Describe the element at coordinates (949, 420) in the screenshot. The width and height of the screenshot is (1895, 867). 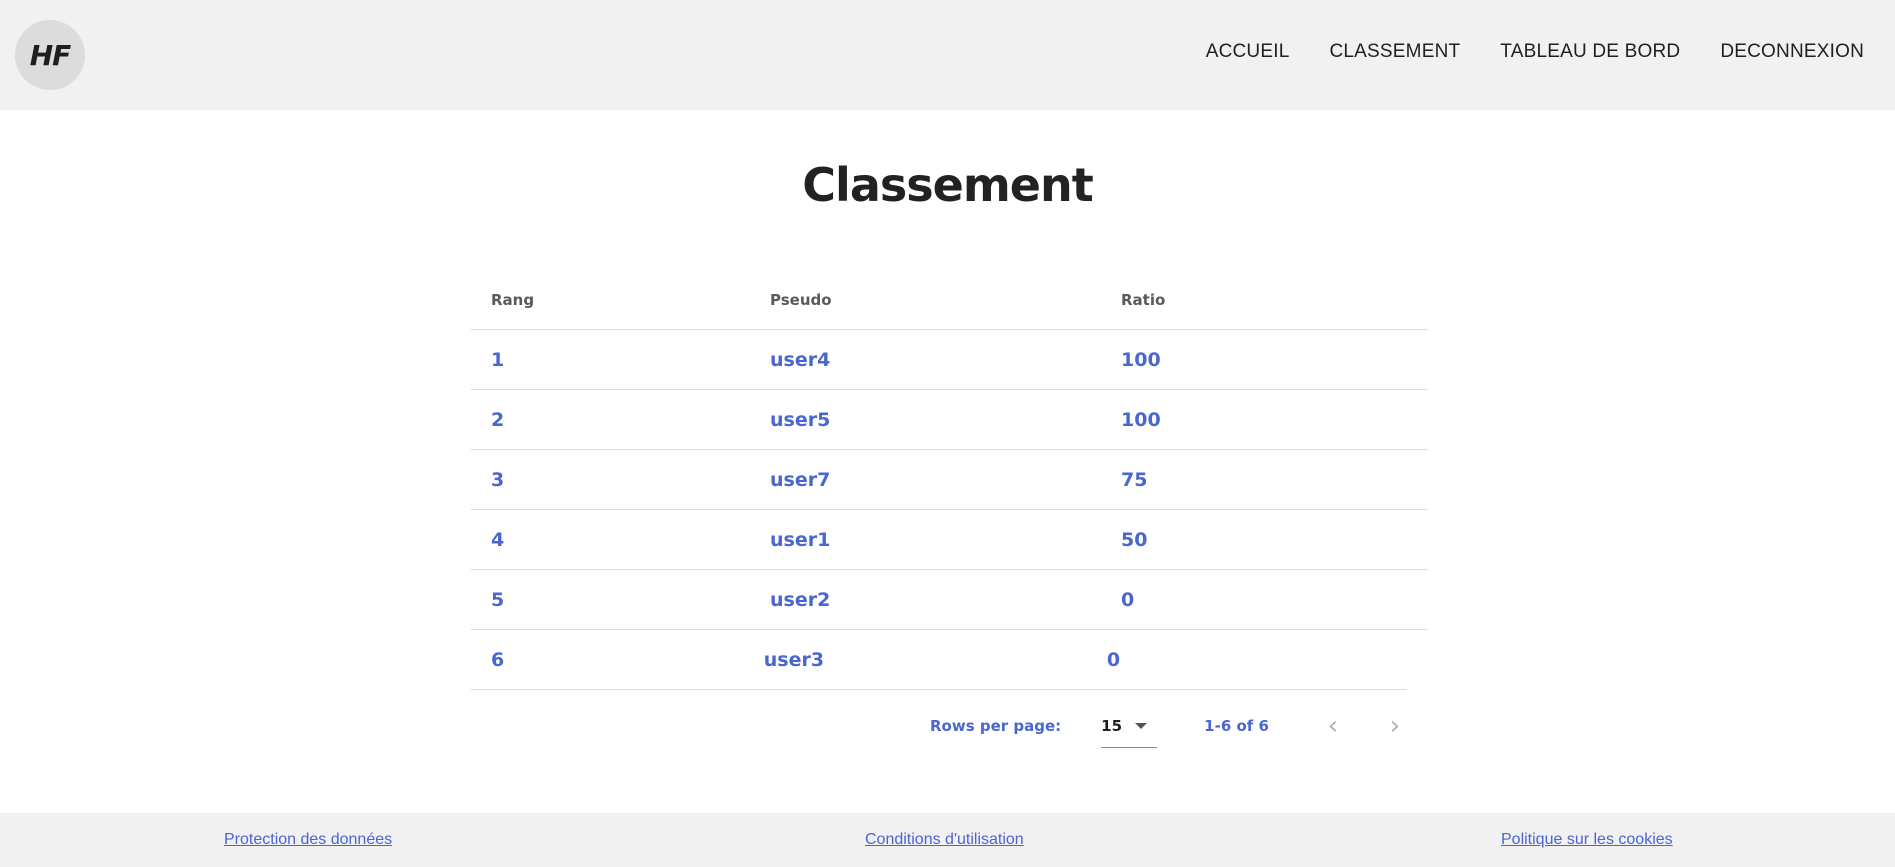
I see `table-row: 2 user5 100` at that location.